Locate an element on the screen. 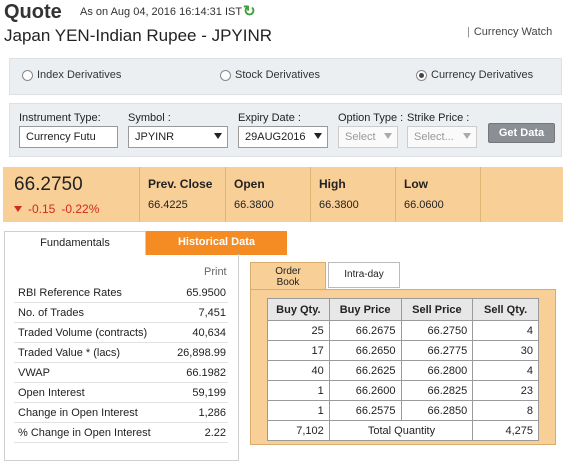  change-value: -0.15 is located at coordinates (42, 209).